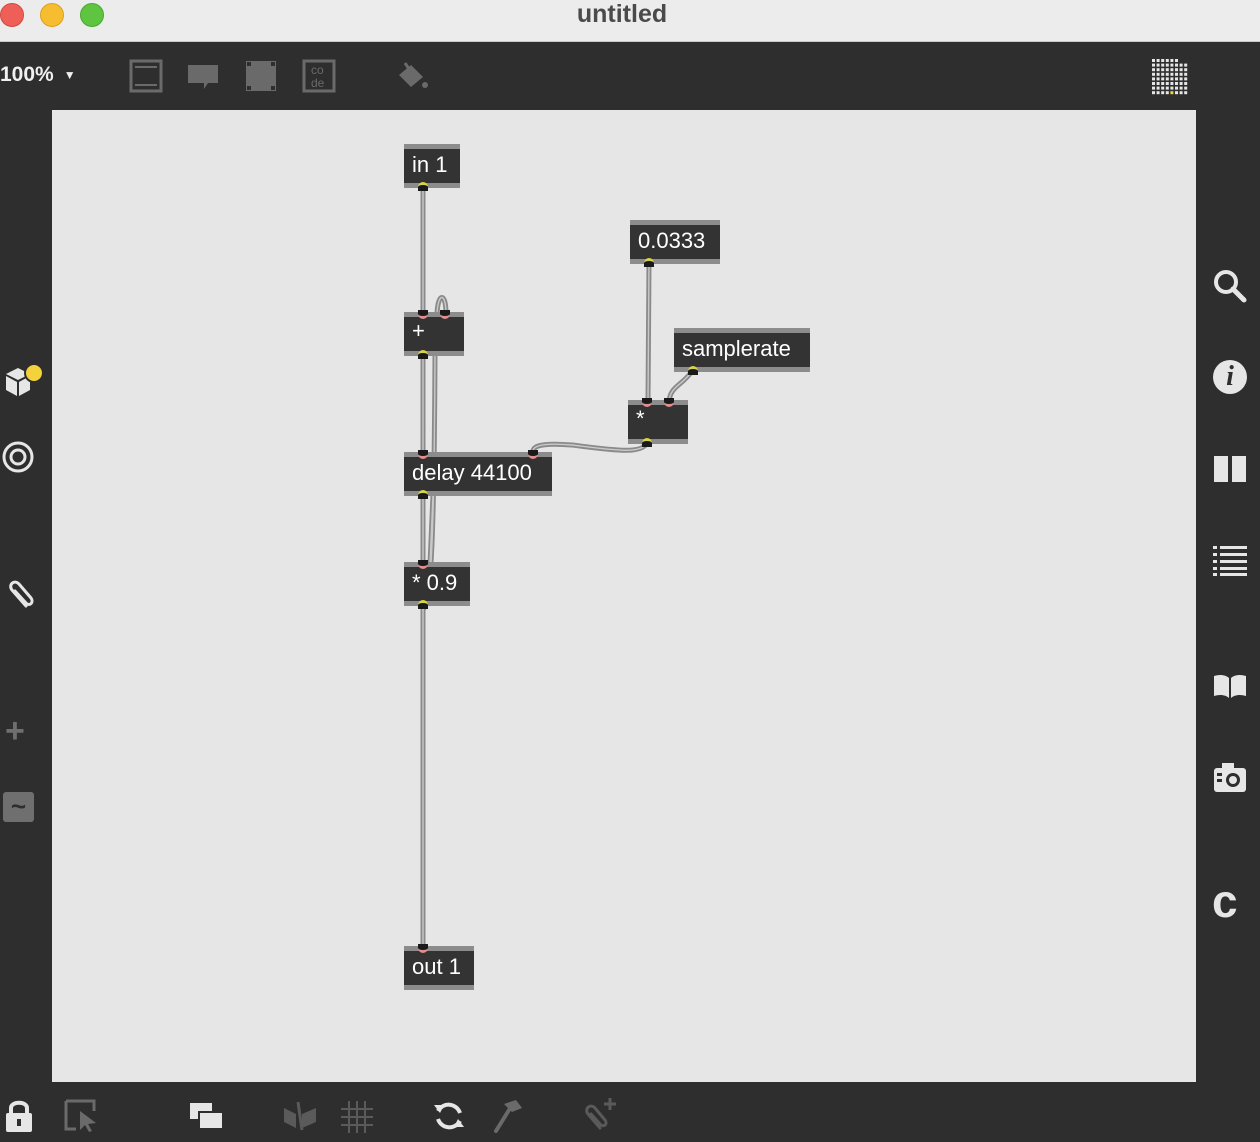  Describe the element at coordinates (19, 458) in the screenshot. I see `target-icon` at that location.